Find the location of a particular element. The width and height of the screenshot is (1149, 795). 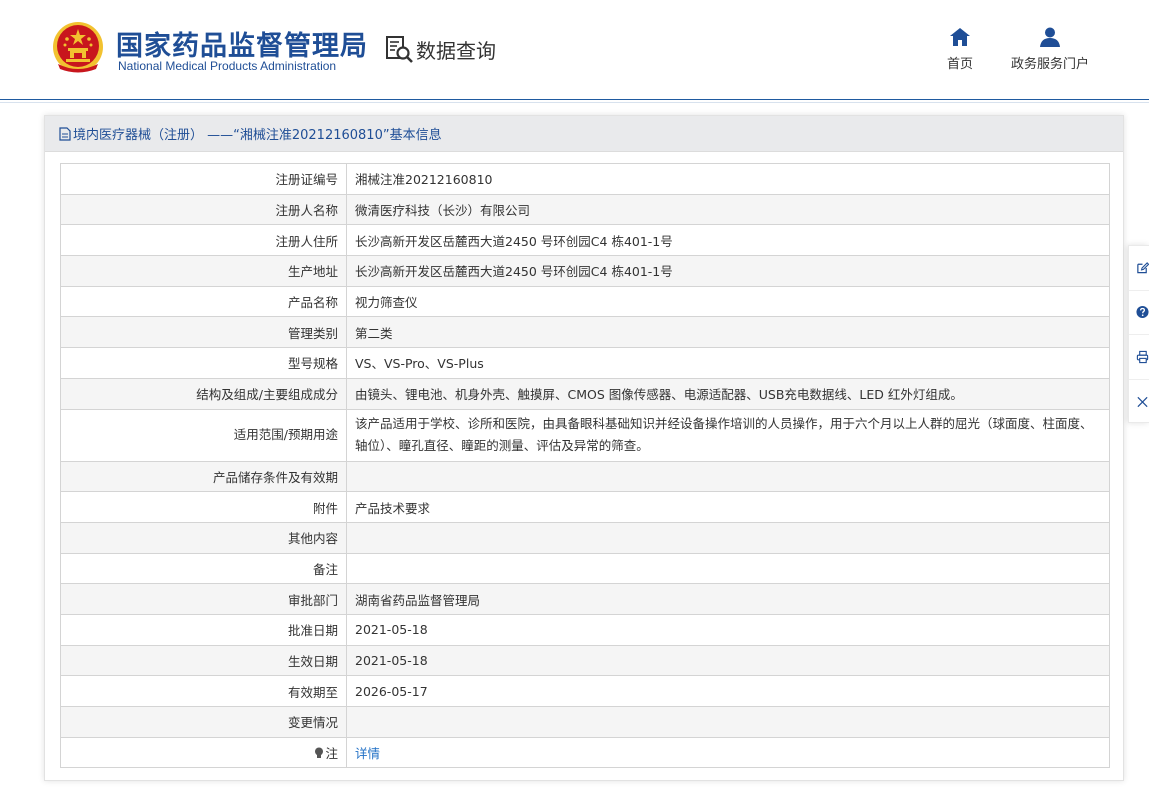

field-label: 型号规格 is located at coordinates (203, 363).